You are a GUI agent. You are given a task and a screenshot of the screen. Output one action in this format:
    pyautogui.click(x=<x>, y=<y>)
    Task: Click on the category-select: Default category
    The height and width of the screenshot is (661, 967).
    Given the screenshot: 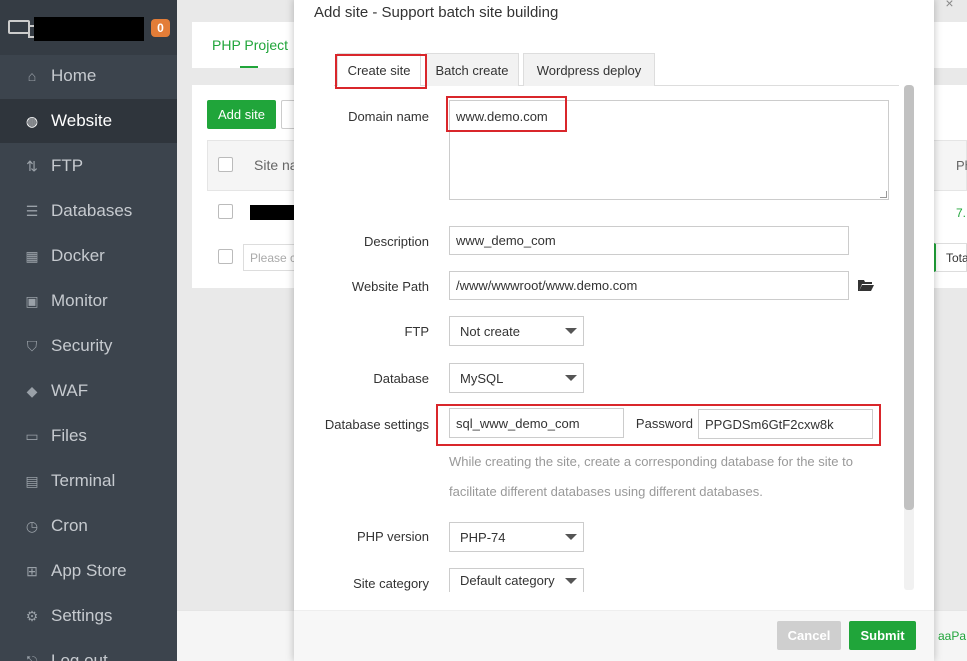 What is the action you would take?
    pyautogui.click(x=516, y=580)
    